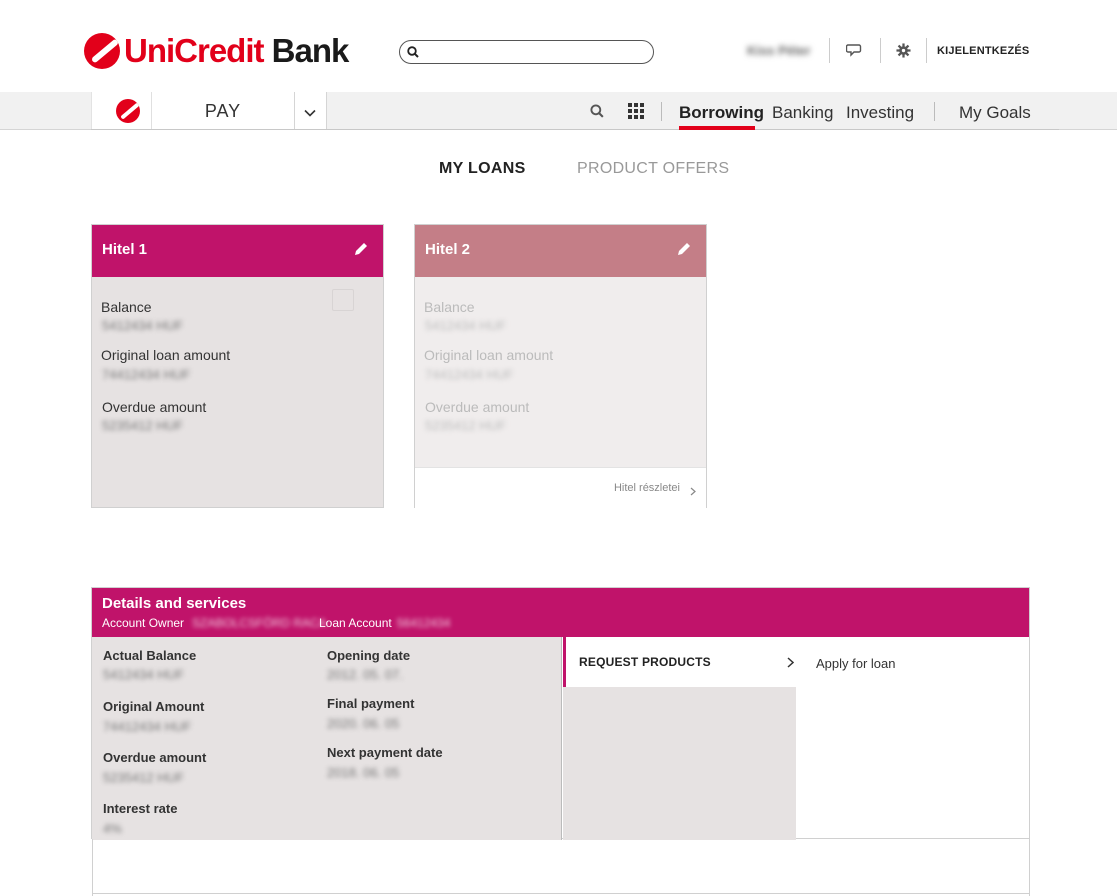  Describe the element at coordinates (597, 113) in the screenshot. I see `nav-search-icon` at that location.